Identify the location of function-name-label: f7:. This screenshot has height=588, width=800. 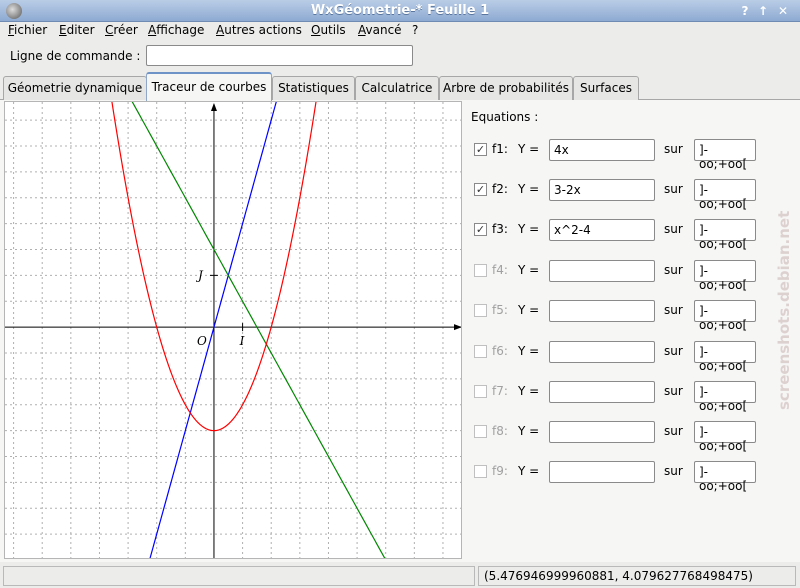
(500, 391).